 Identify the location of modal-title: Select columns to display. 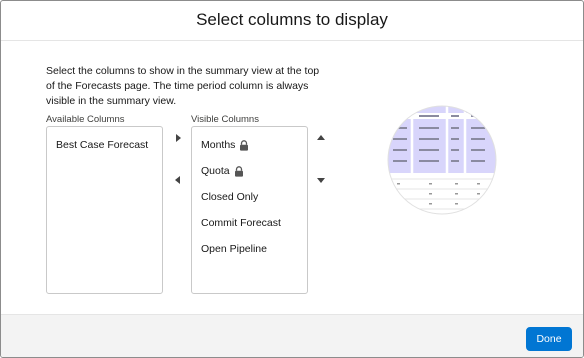
(292, 19).